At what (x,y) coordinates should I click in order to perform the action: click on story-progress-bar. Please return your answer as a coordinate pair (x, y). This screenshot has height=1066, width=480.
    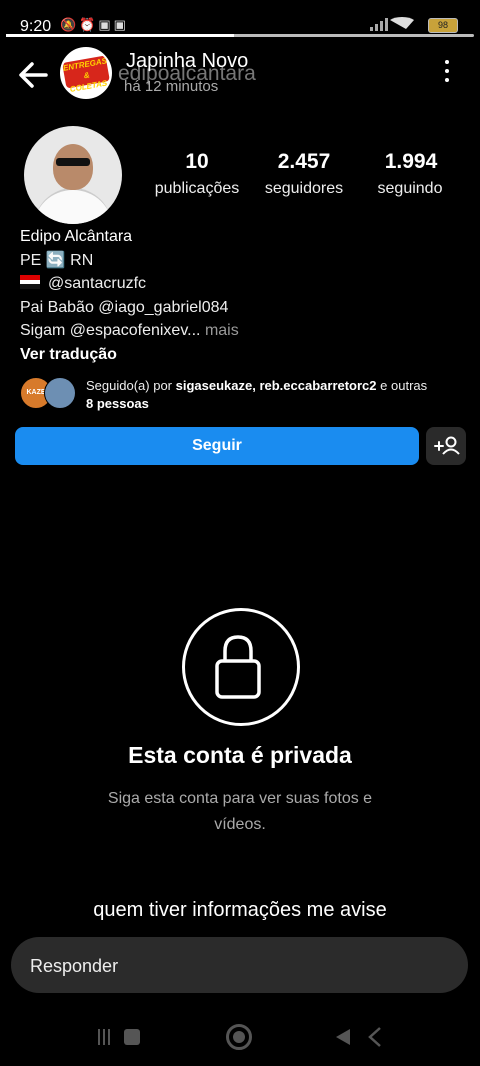
    Looking at the image, I should click on (240, 35).